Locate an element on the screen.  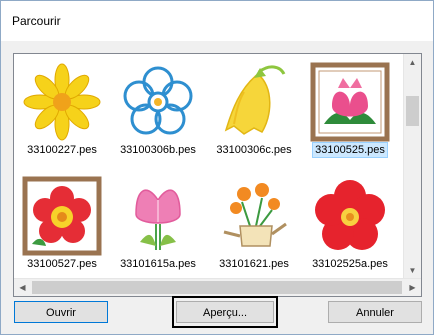
vertical-scroll-thumb is located at coordinates (412, 111).